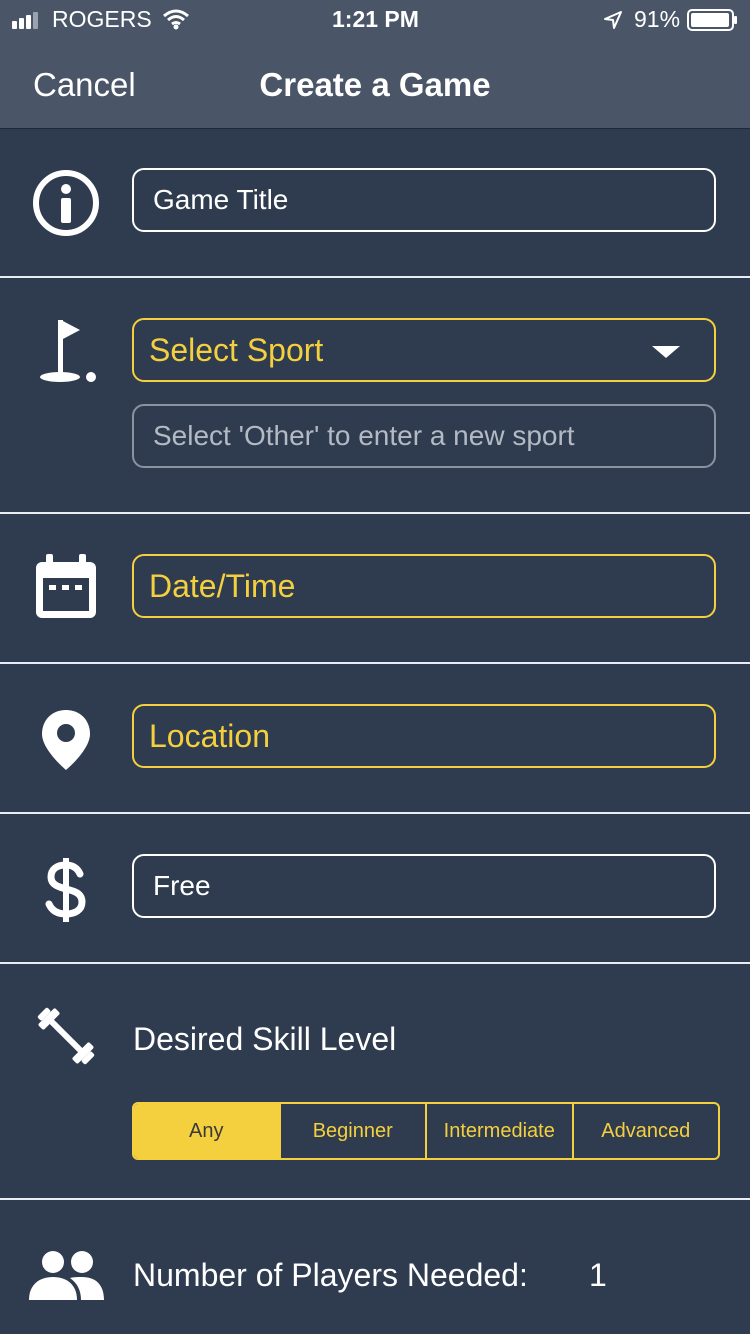 This screenshot has width=750, height=1334. I want to click on price-input: Free, so click(424, 886).